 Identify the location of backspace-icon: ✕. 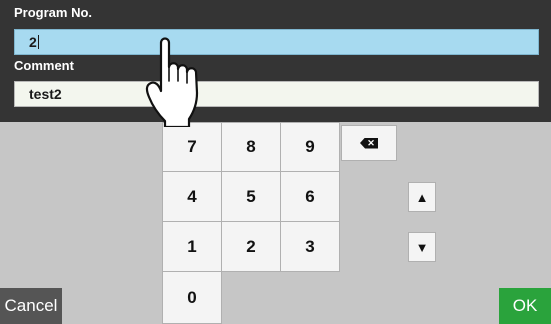
(369, 143).